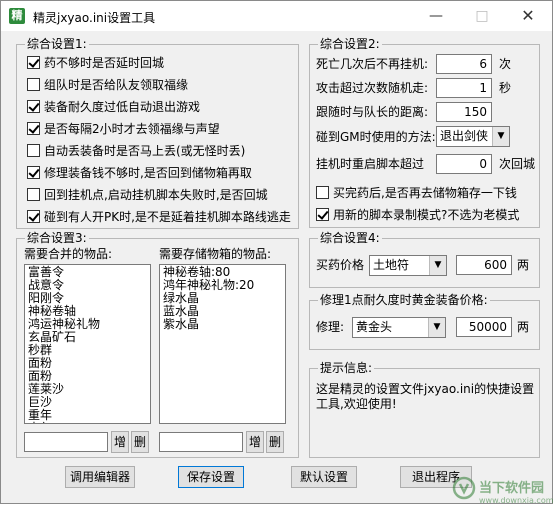  What do you see at coordinates (17, 16) in the screenshot?
I see `sprite-icon: 精` at bounding box center [17, 16].